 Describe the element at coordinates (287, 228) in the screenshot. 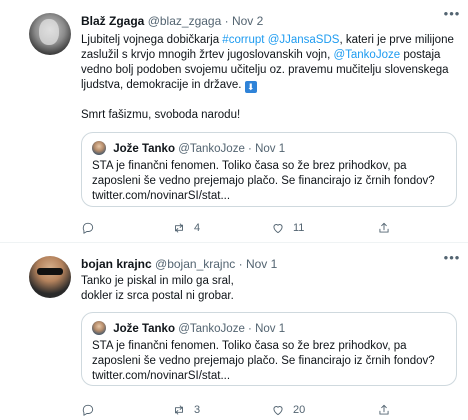

I see `like-button: 11` at that location.